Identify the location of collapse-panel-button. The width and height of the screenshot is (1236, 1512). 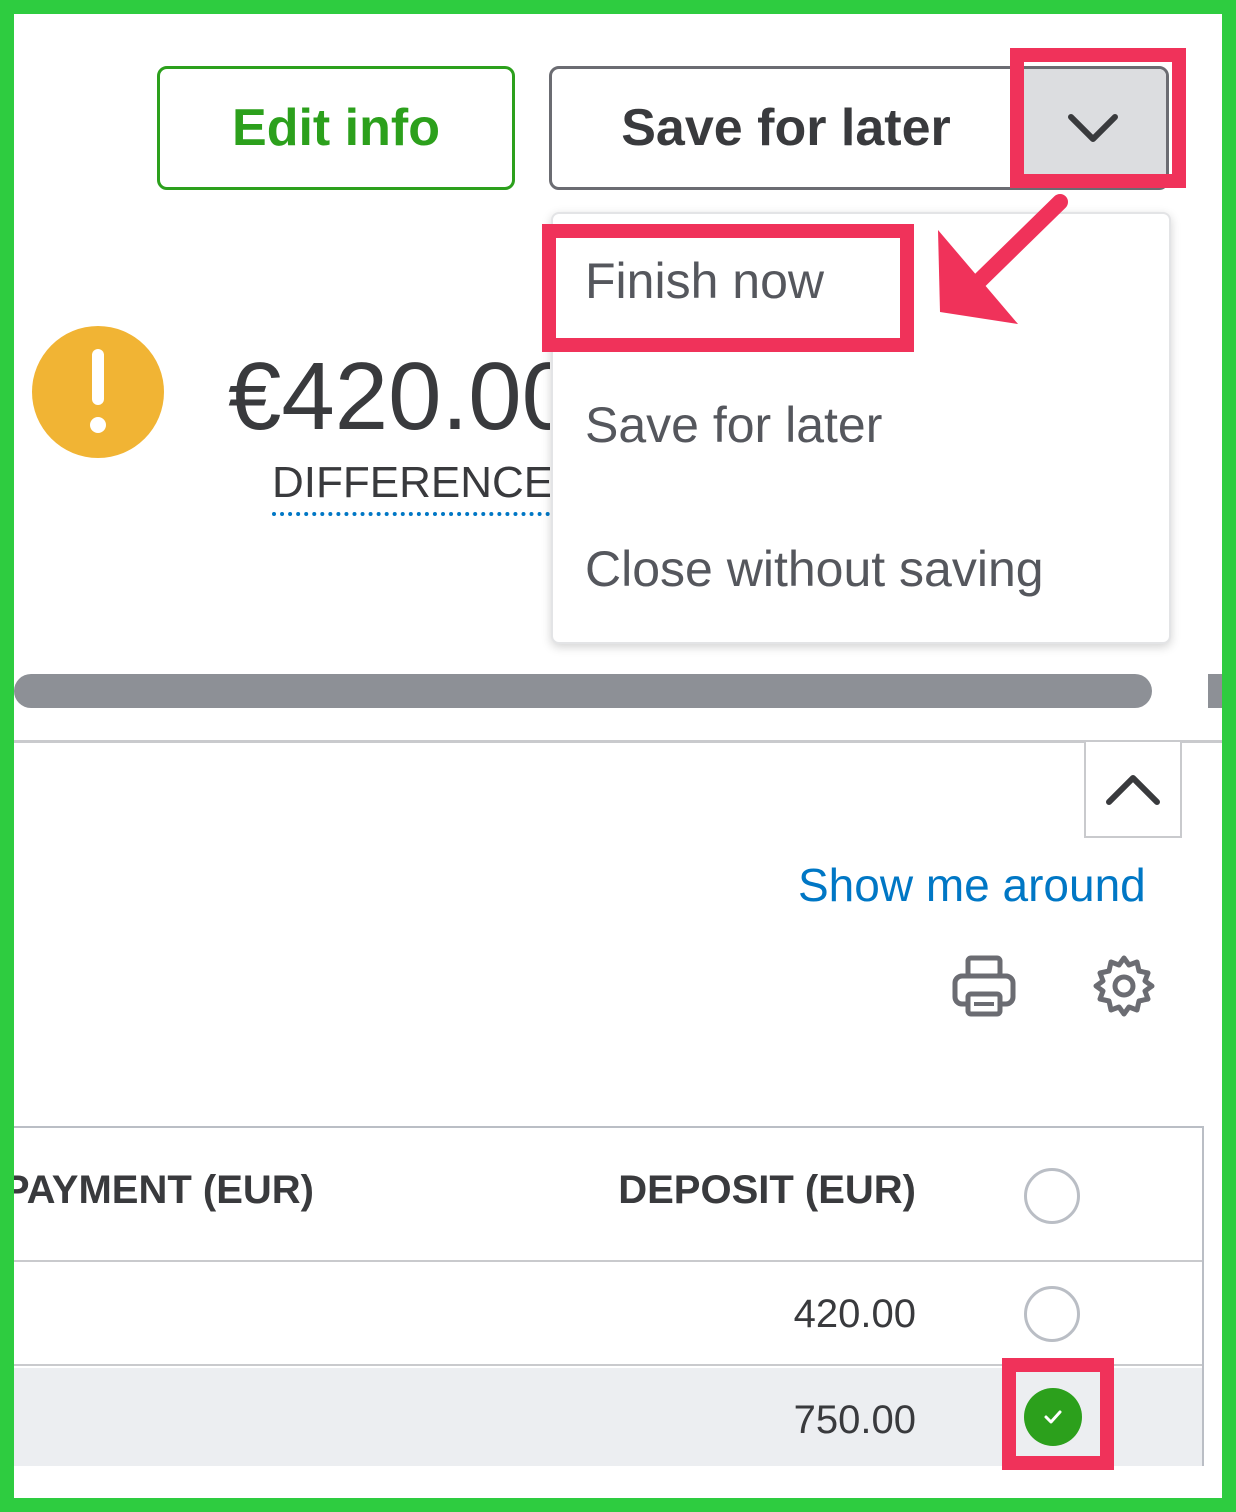
(1133, 790).